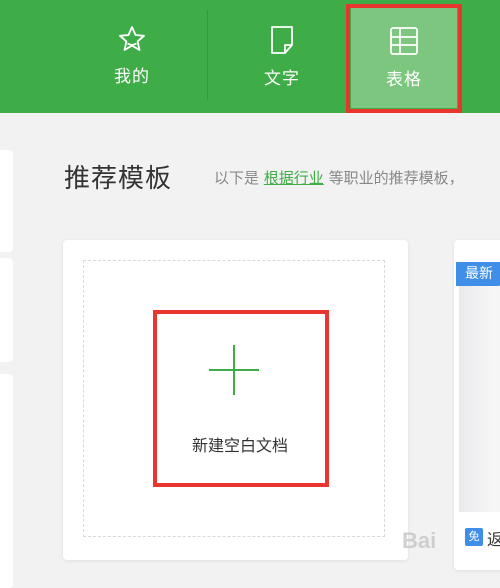 The height and width of the screenshot is (588, 500). What do you see at coordinates (6, 481) in the screenshot?
I see `sidebar-panel-bottom` at bounding box center [6, 481].